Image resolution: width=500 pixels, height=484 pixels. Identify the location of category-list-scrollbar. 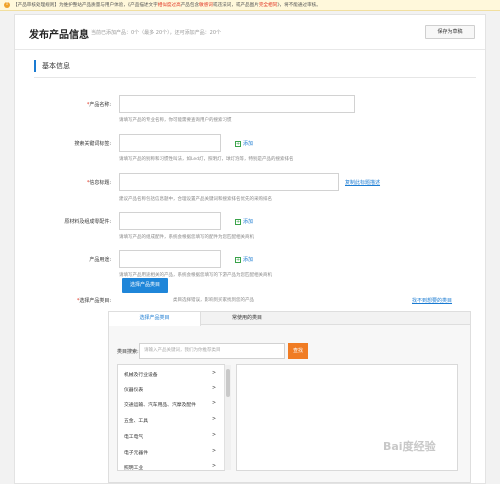
(227, 417).